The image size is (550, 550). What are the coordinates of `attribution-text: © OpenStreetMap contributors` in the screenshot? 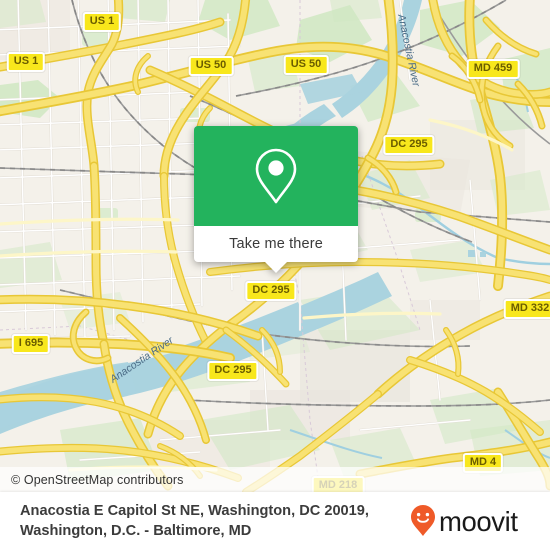 It's located at (97, 479).